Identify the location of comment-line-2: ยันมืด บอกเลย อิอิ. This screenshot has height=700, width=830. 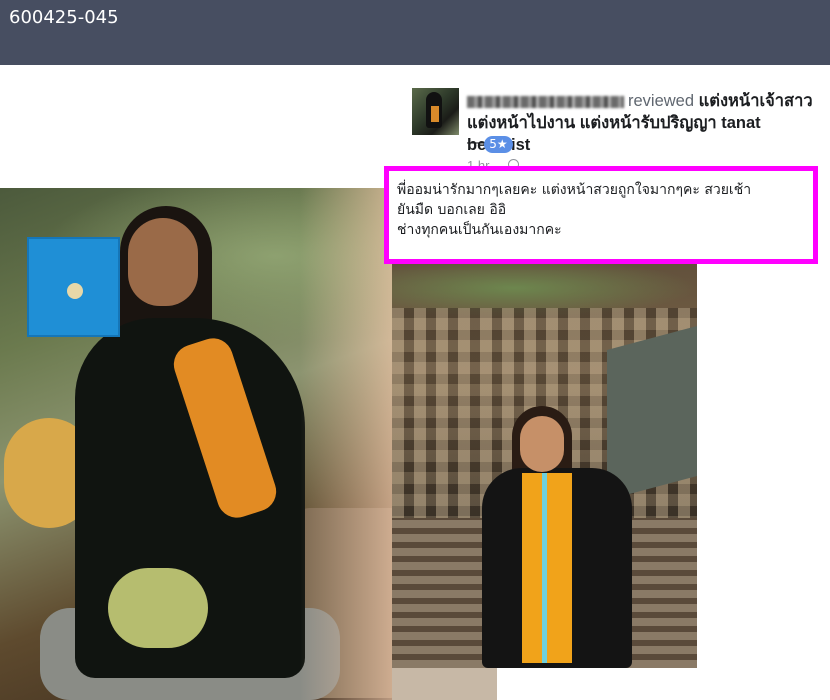
(452, 210).